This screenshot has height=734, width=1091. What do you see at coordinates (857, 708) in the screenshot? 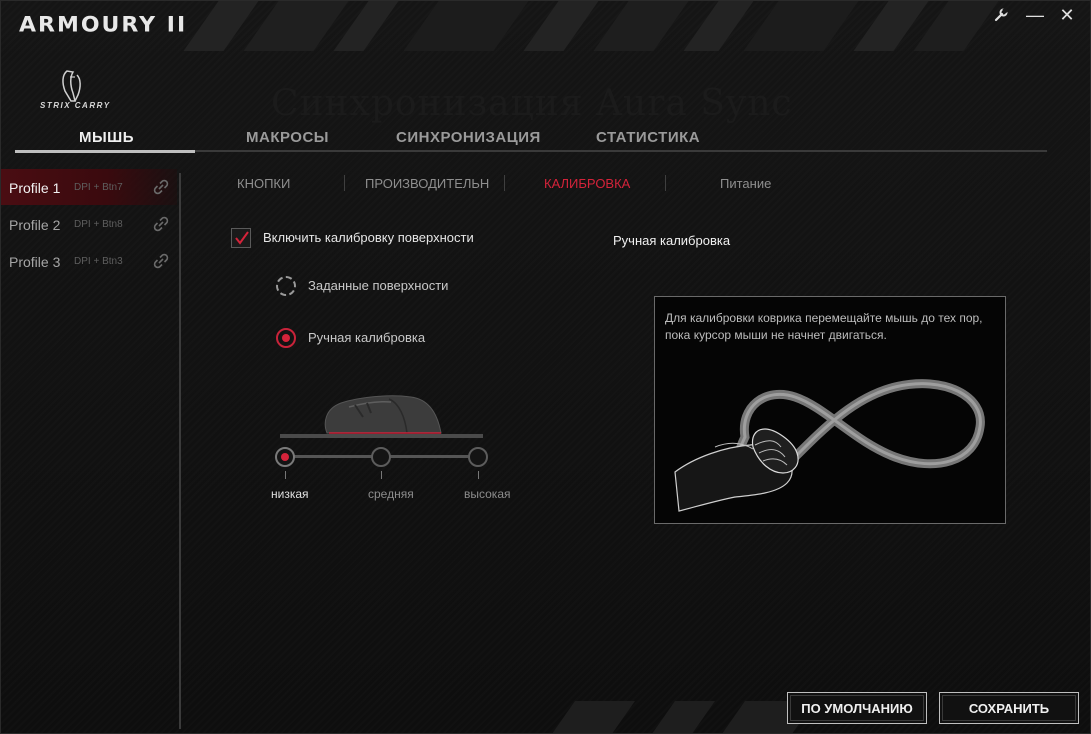
I see `default-button: ПО УМОЛЧАНИЮ` at bounding box center [857, 708].